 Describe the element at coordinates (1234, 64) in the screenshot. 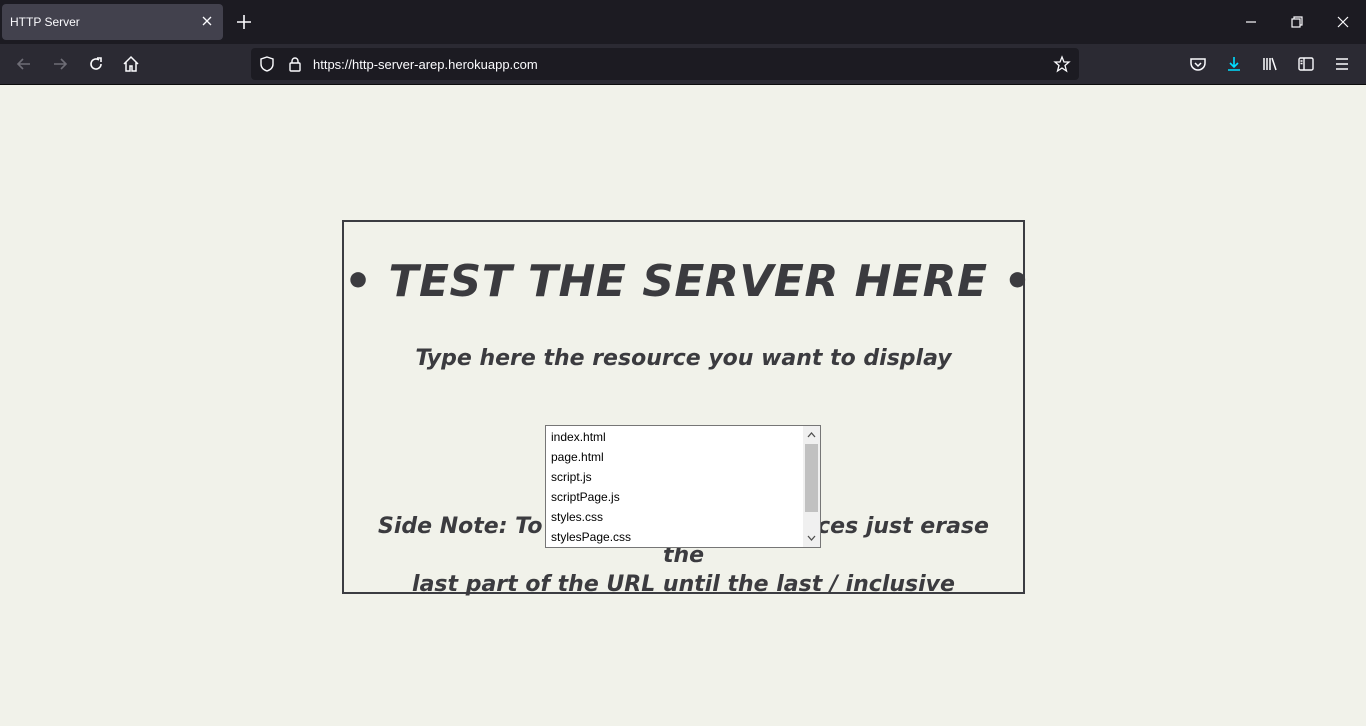

I see `download-icon` at that location.